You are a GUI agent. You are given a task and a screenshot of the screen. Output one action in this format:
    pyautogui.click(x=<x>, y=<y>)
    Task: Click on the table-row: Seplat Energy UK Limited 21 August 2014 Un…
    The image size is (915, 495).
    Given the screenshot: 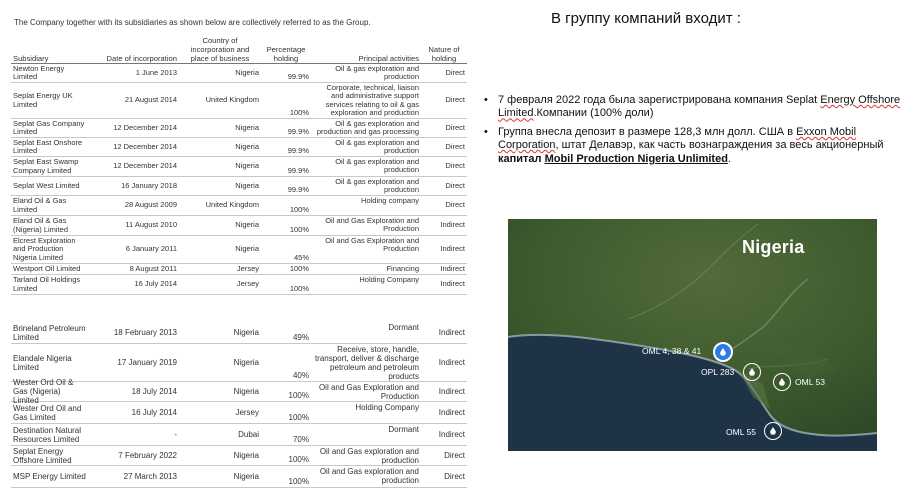 What is the action you would take?
    pyautogui.click(x=239, y=101)
    